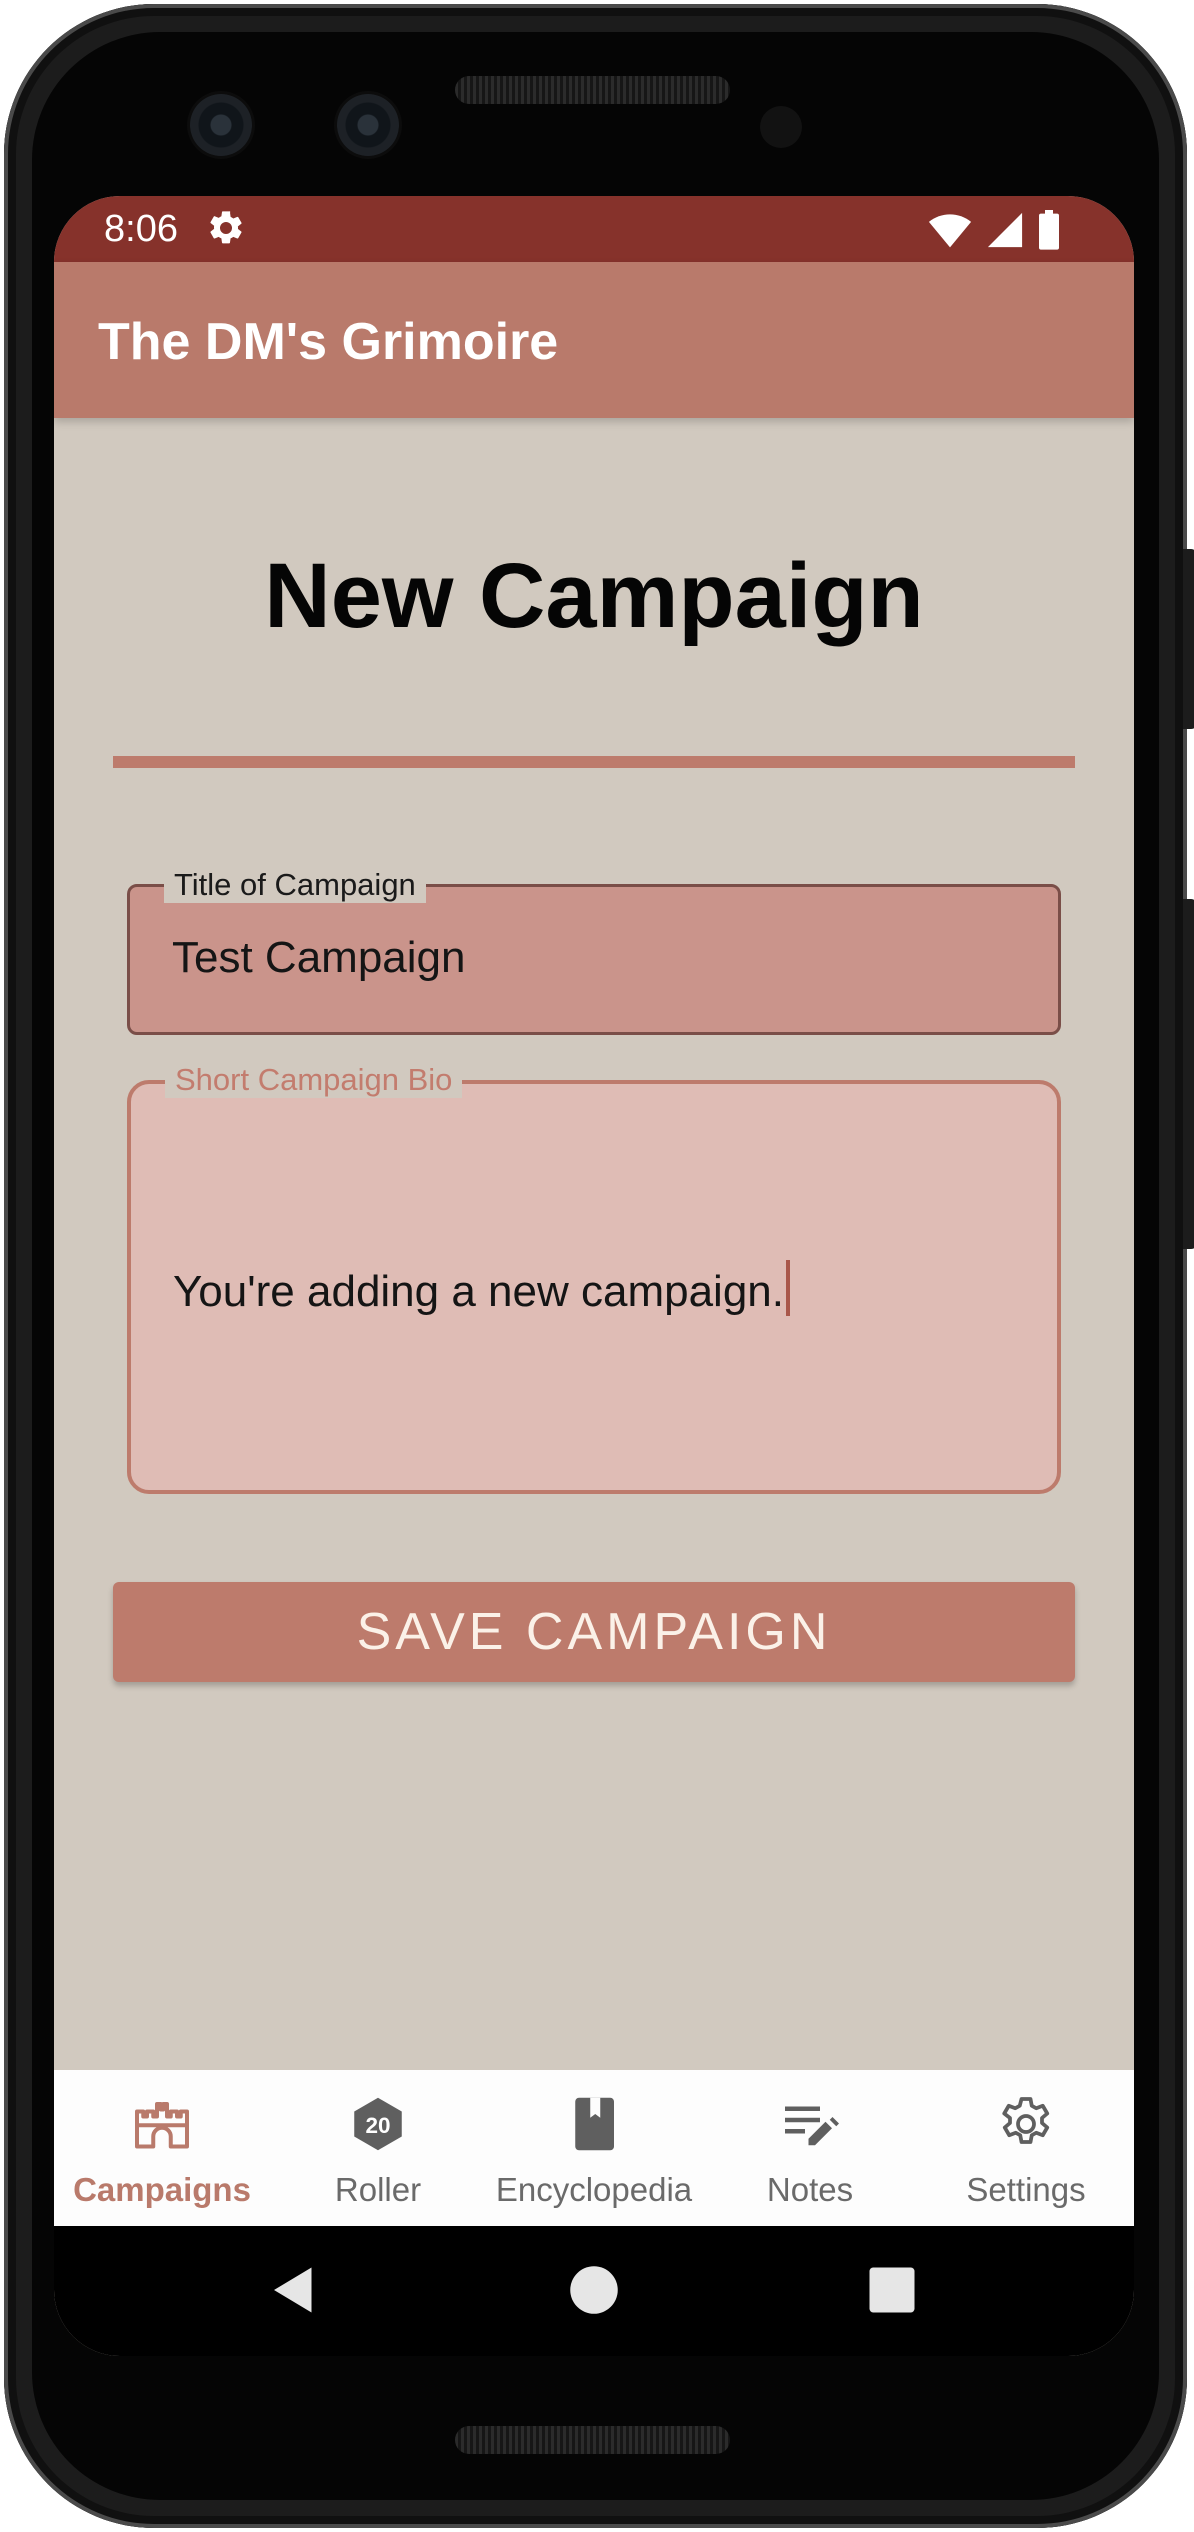 Image resolution: width=1194 pixels, height=2532 pixels. Describe the element at coordinates (328, 342) in the screenshot. I see `app-title: The DM's Grimoire` at that location.